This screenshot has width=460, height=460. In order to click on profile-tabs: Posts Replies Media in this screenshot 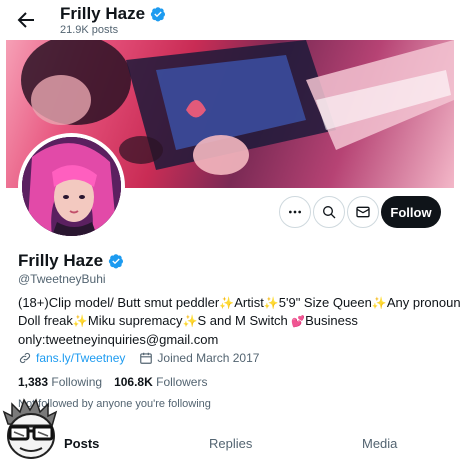, I will do `click(230, 445)`.